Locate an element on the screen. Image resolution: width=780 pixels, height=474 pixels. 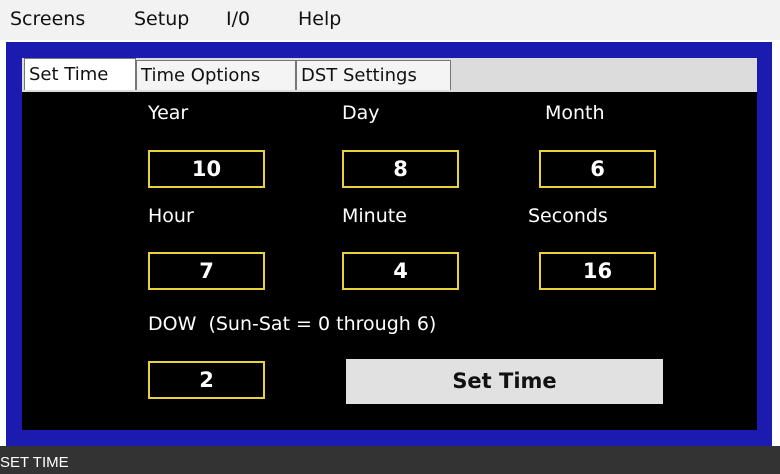
set-time-button: Set Time is located at coordinates (504, 381).